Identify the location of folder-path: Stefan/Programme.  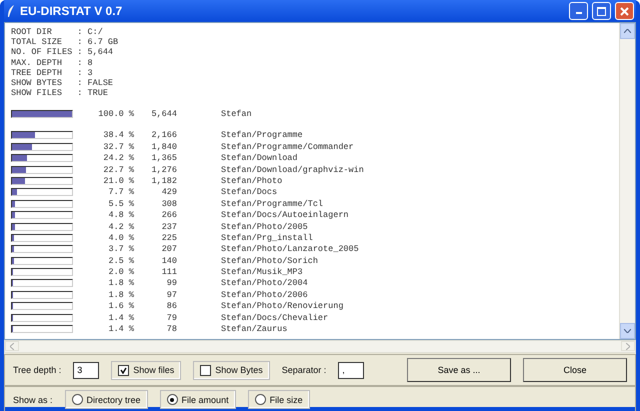
(262, 135).